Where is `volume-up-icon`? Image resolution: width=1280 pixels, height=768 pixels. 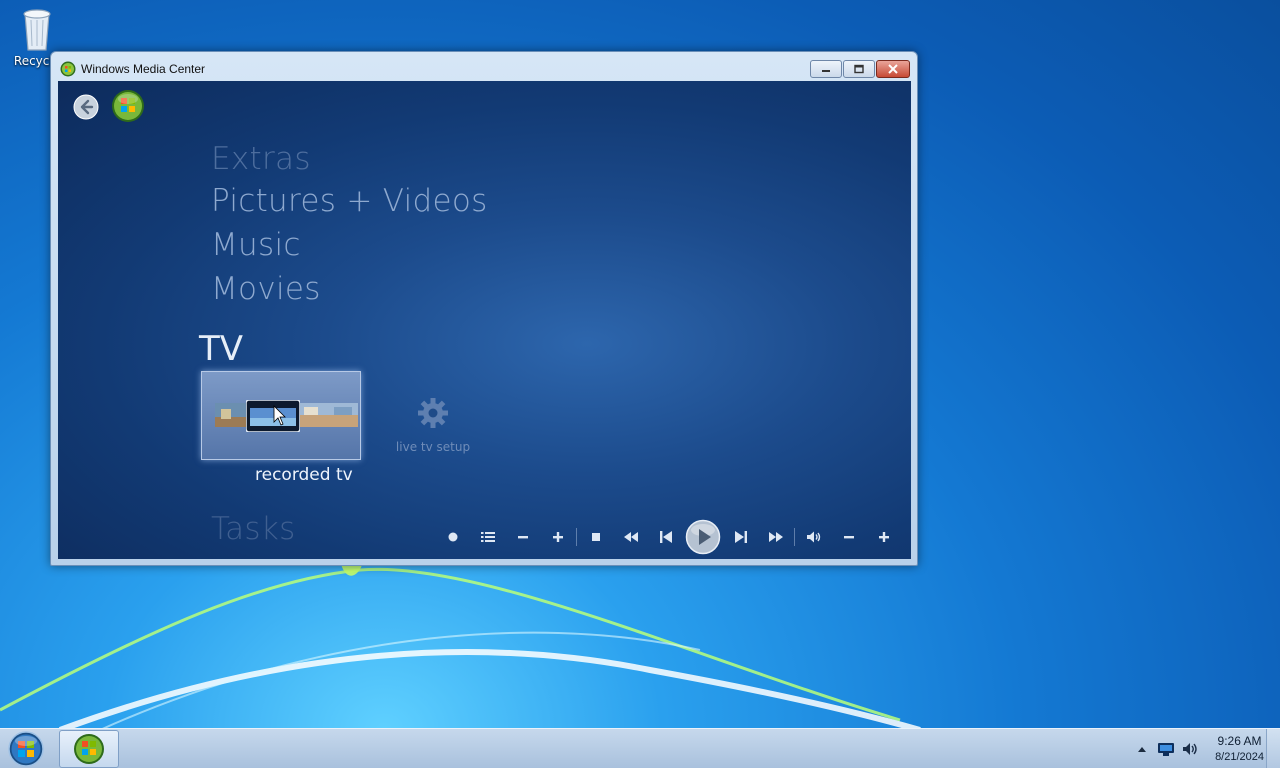 volume-up-icon is located at coordinates (883, 537).